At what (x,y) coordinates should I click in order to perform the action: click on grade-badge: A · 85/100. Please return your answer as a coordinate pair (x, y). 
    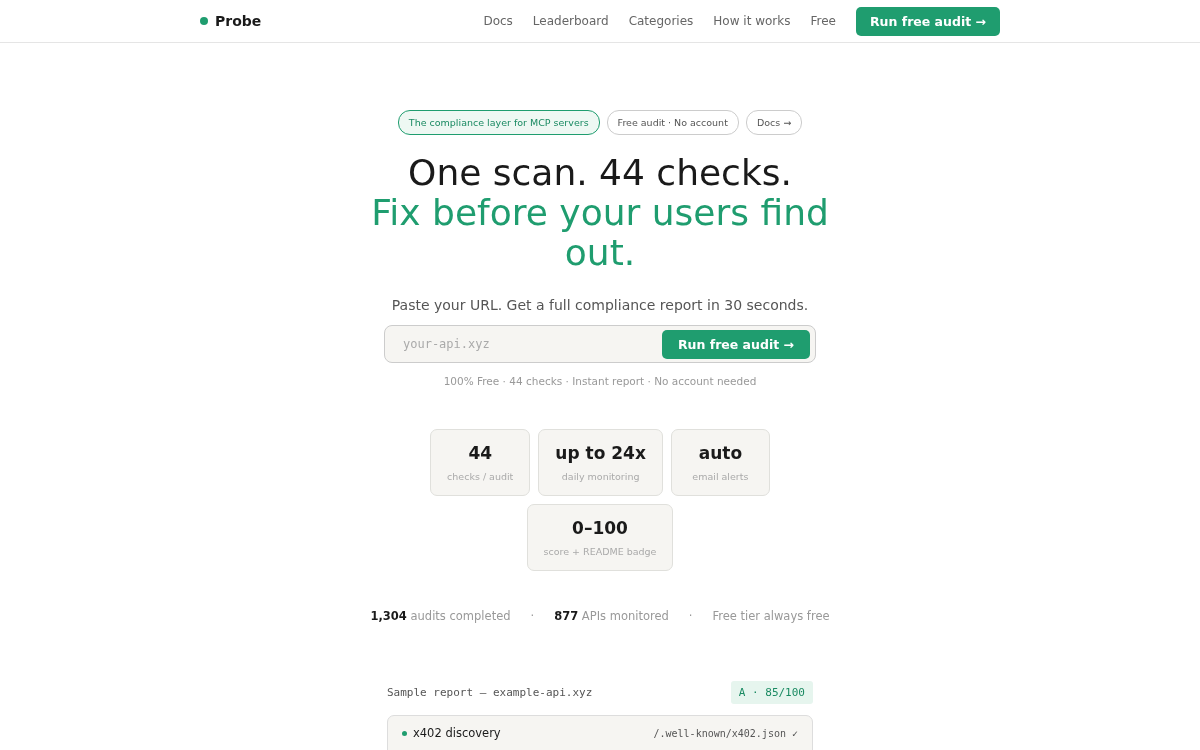
    Looking at the image, I should click on (771, 692).